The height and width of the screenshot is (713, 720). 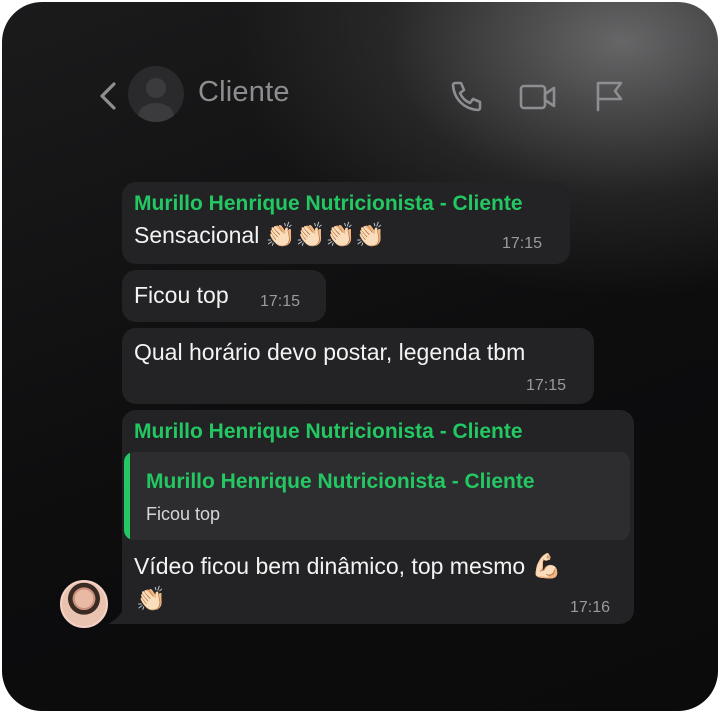 What do you see at coordinates (538, 96) in the screenshot?
I see `video-camera-icon` at bounding box center [538, 96].